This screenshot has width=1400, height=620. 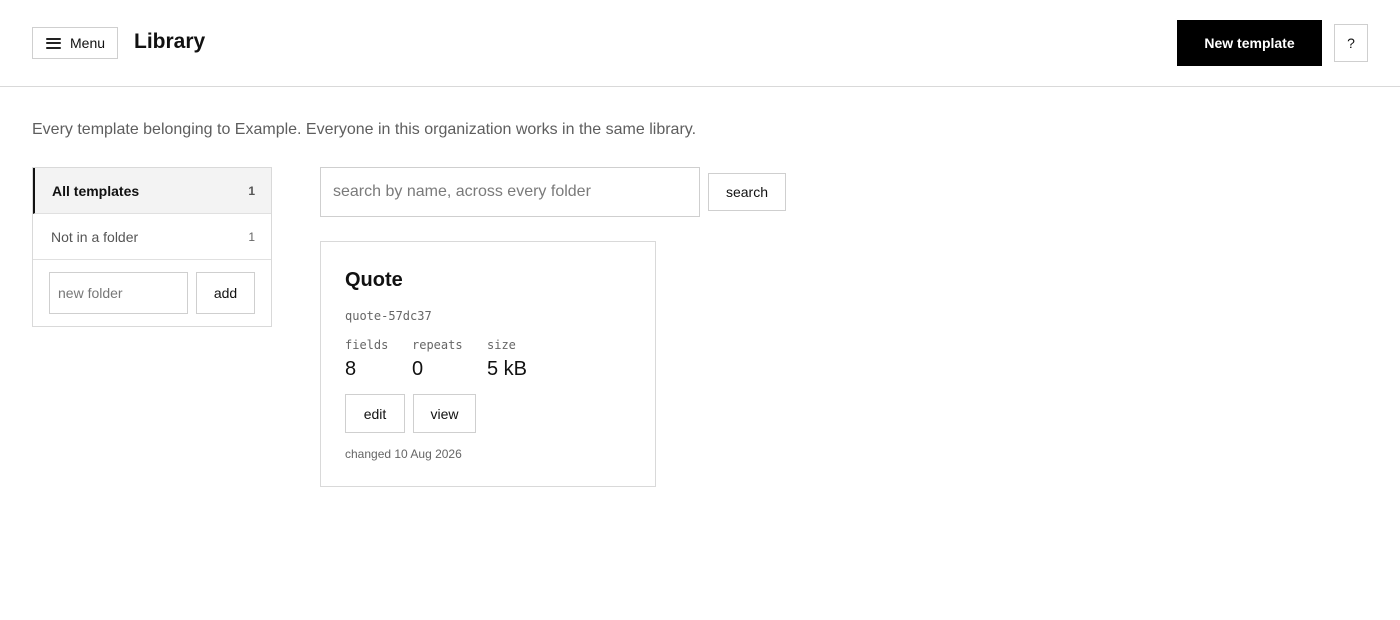 I want to click on top-bar: Menu Library New template ?, so click(x=700, y=43).